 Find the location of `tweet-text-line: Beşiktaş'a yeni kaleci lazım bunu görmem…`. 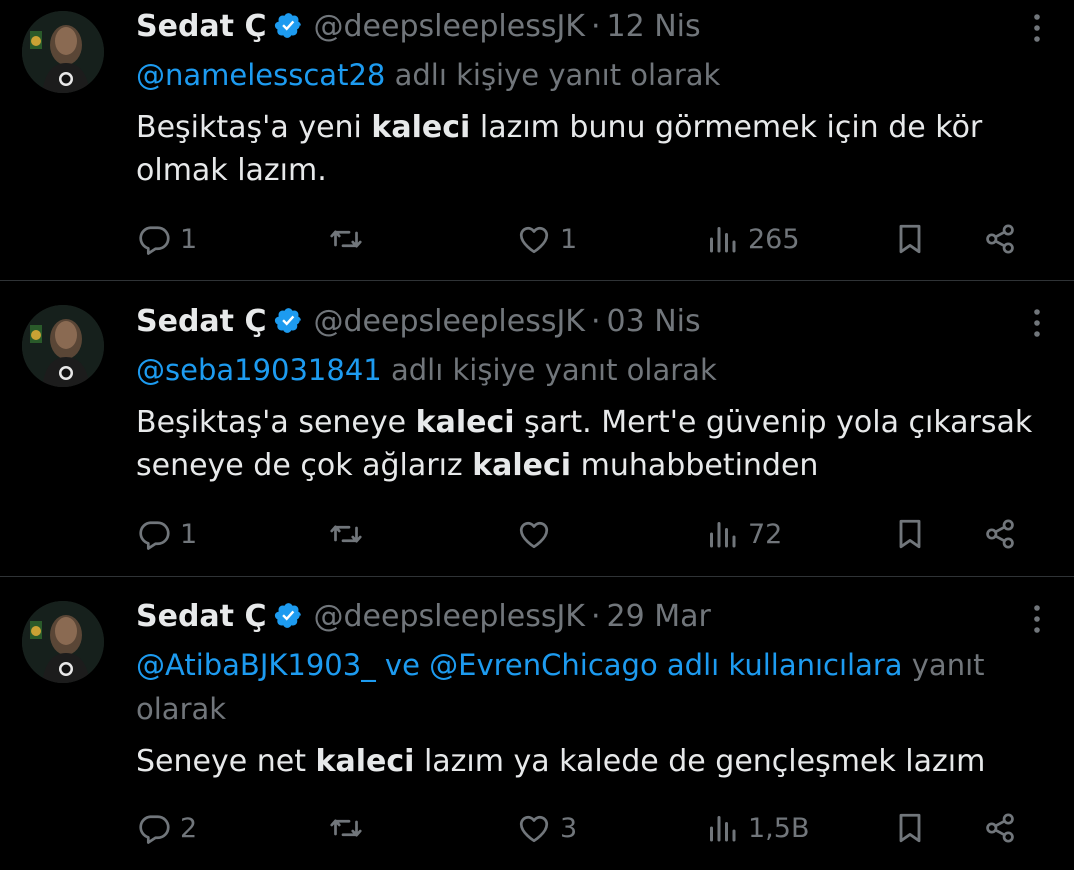

tweet-text-line: Beşiktaş'a yeni kaleci lazım bunu görmem… is located at coordinates (559, 127).